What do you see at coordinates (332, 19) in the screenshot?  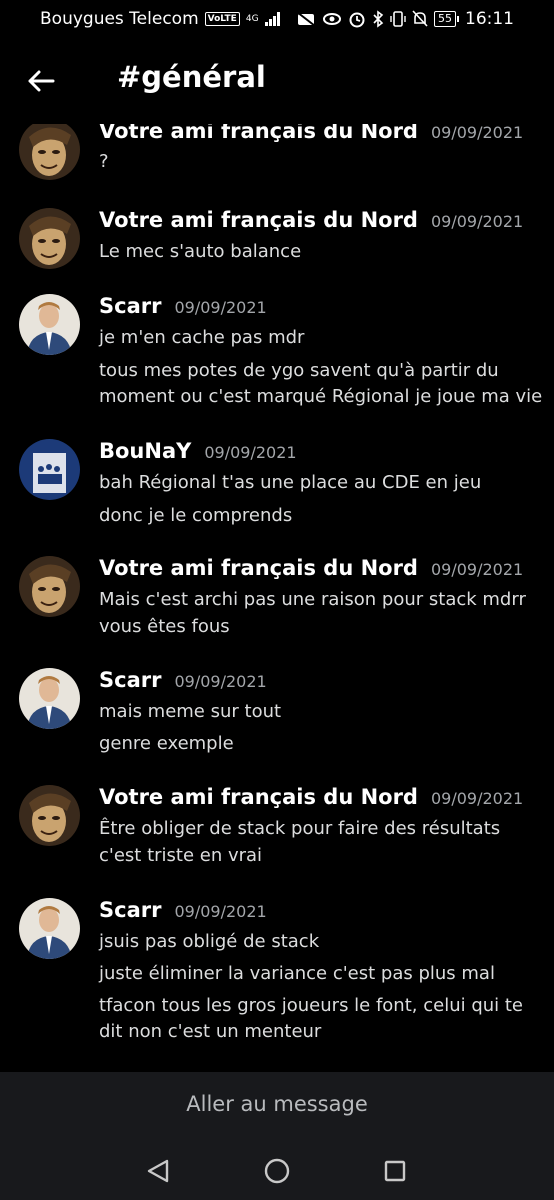 I see `eye-icon` at bounding box center [332, 19].